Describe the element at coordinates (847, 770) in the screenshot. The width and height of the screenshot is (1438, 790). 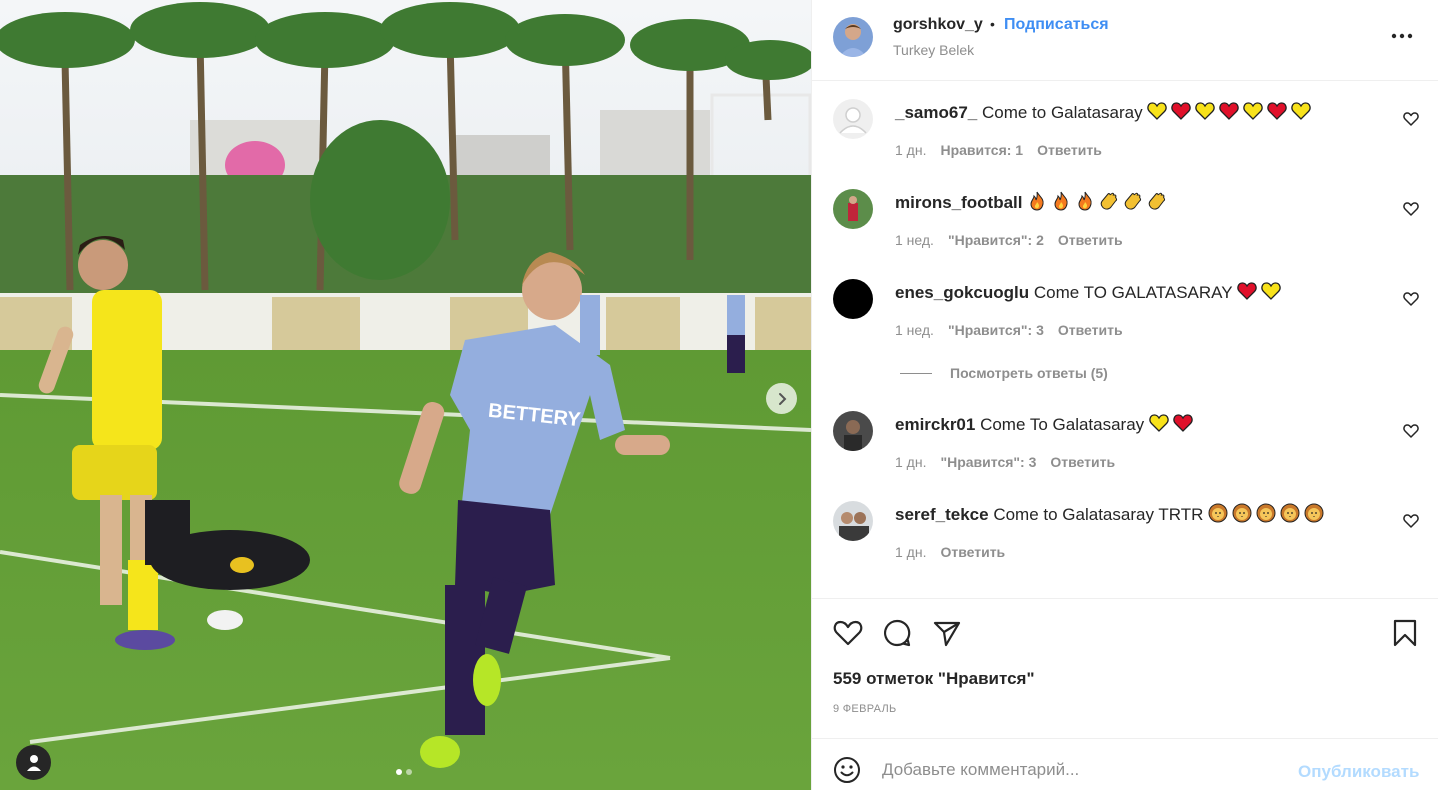
I see `emoji-smile-icon` at that location.